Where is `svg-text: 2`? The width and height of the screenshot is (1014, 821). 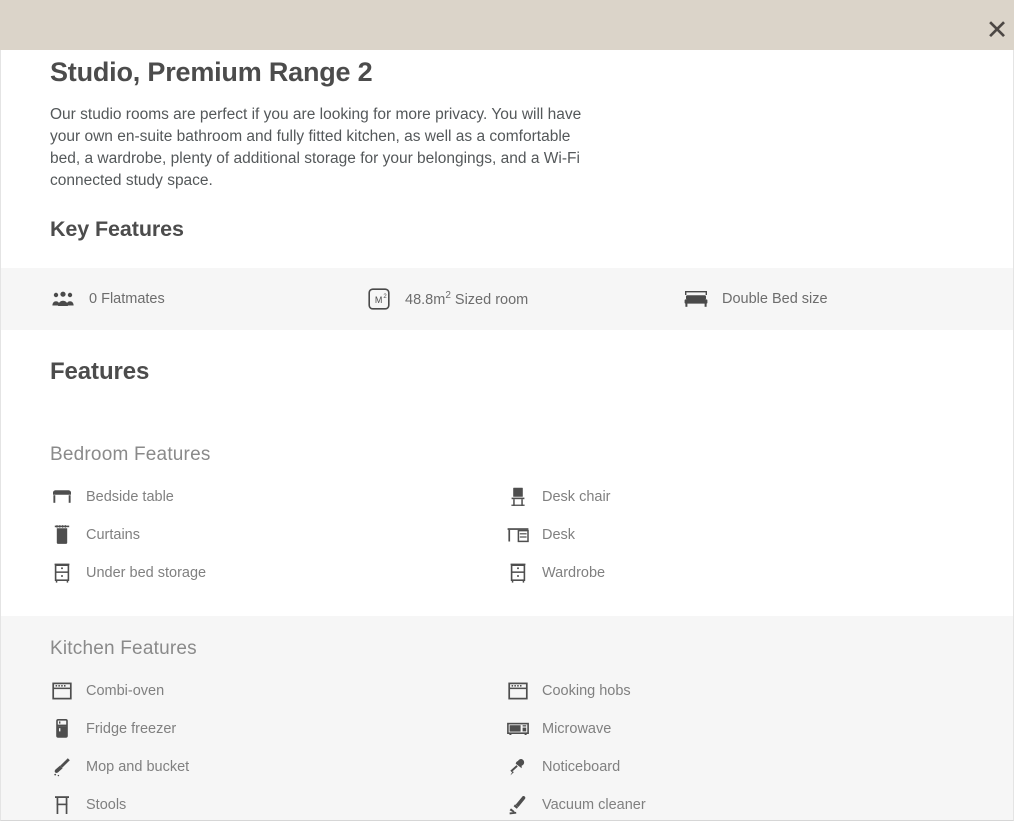
svg-text: 2 is located at coordinates (385, 297).